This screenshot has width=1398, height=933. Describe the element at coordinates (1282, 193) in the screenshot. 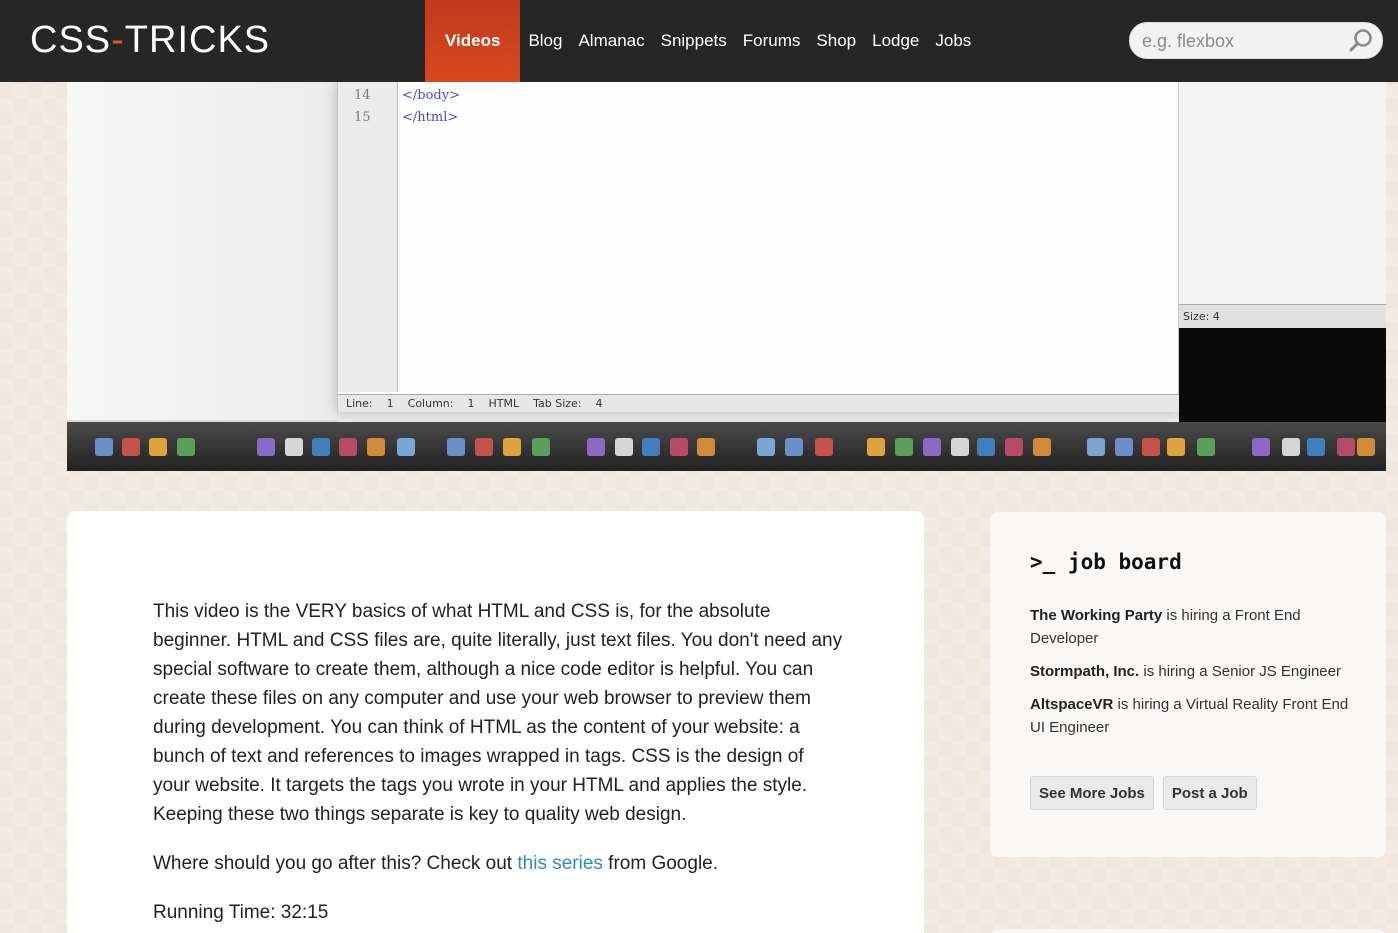

I see `video-frame-right-window` at that location.